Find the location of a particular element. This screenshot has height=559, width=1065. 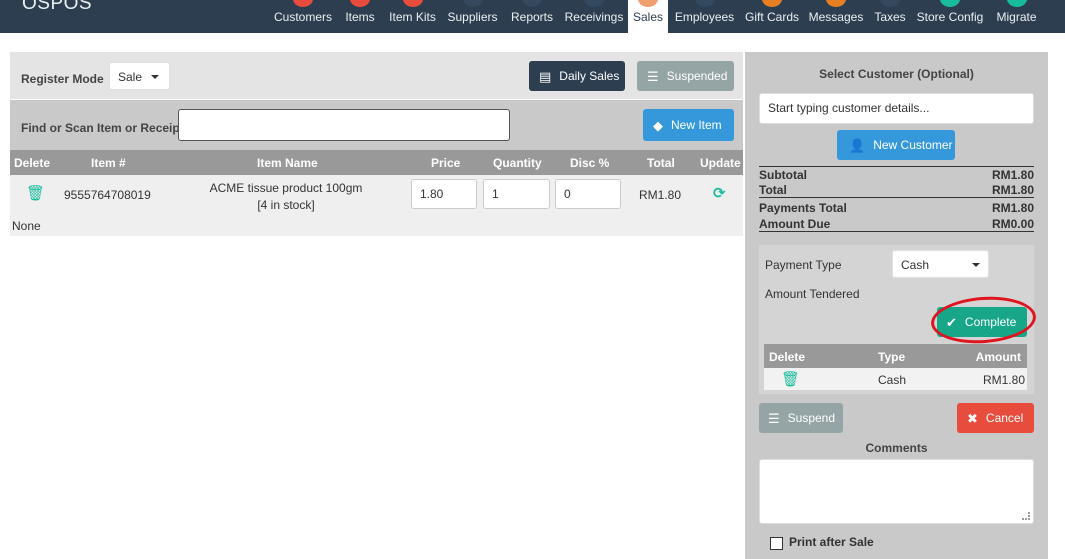

col-price: Price is located at coordinates (446, 163).